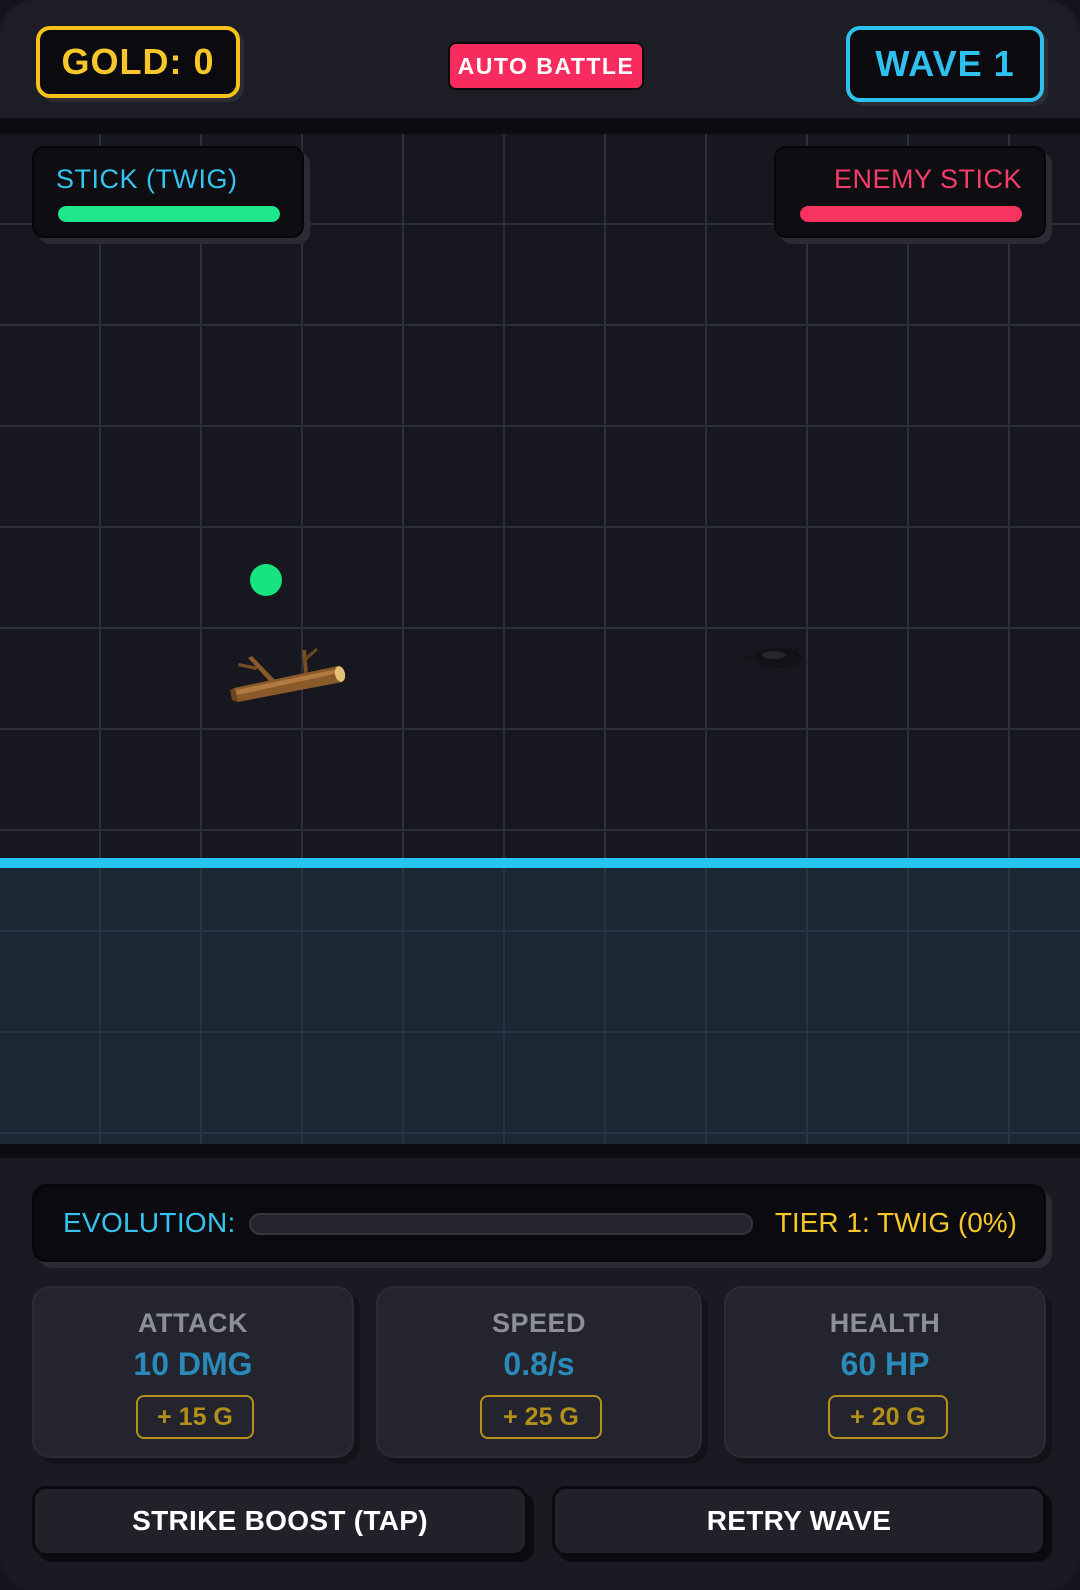 Image resolution: width=1080 pixels, height=1590 pixels. I want to click on upgrade-speed-card: SPEED 0.8/s + 25 G, so click(539, 1372).